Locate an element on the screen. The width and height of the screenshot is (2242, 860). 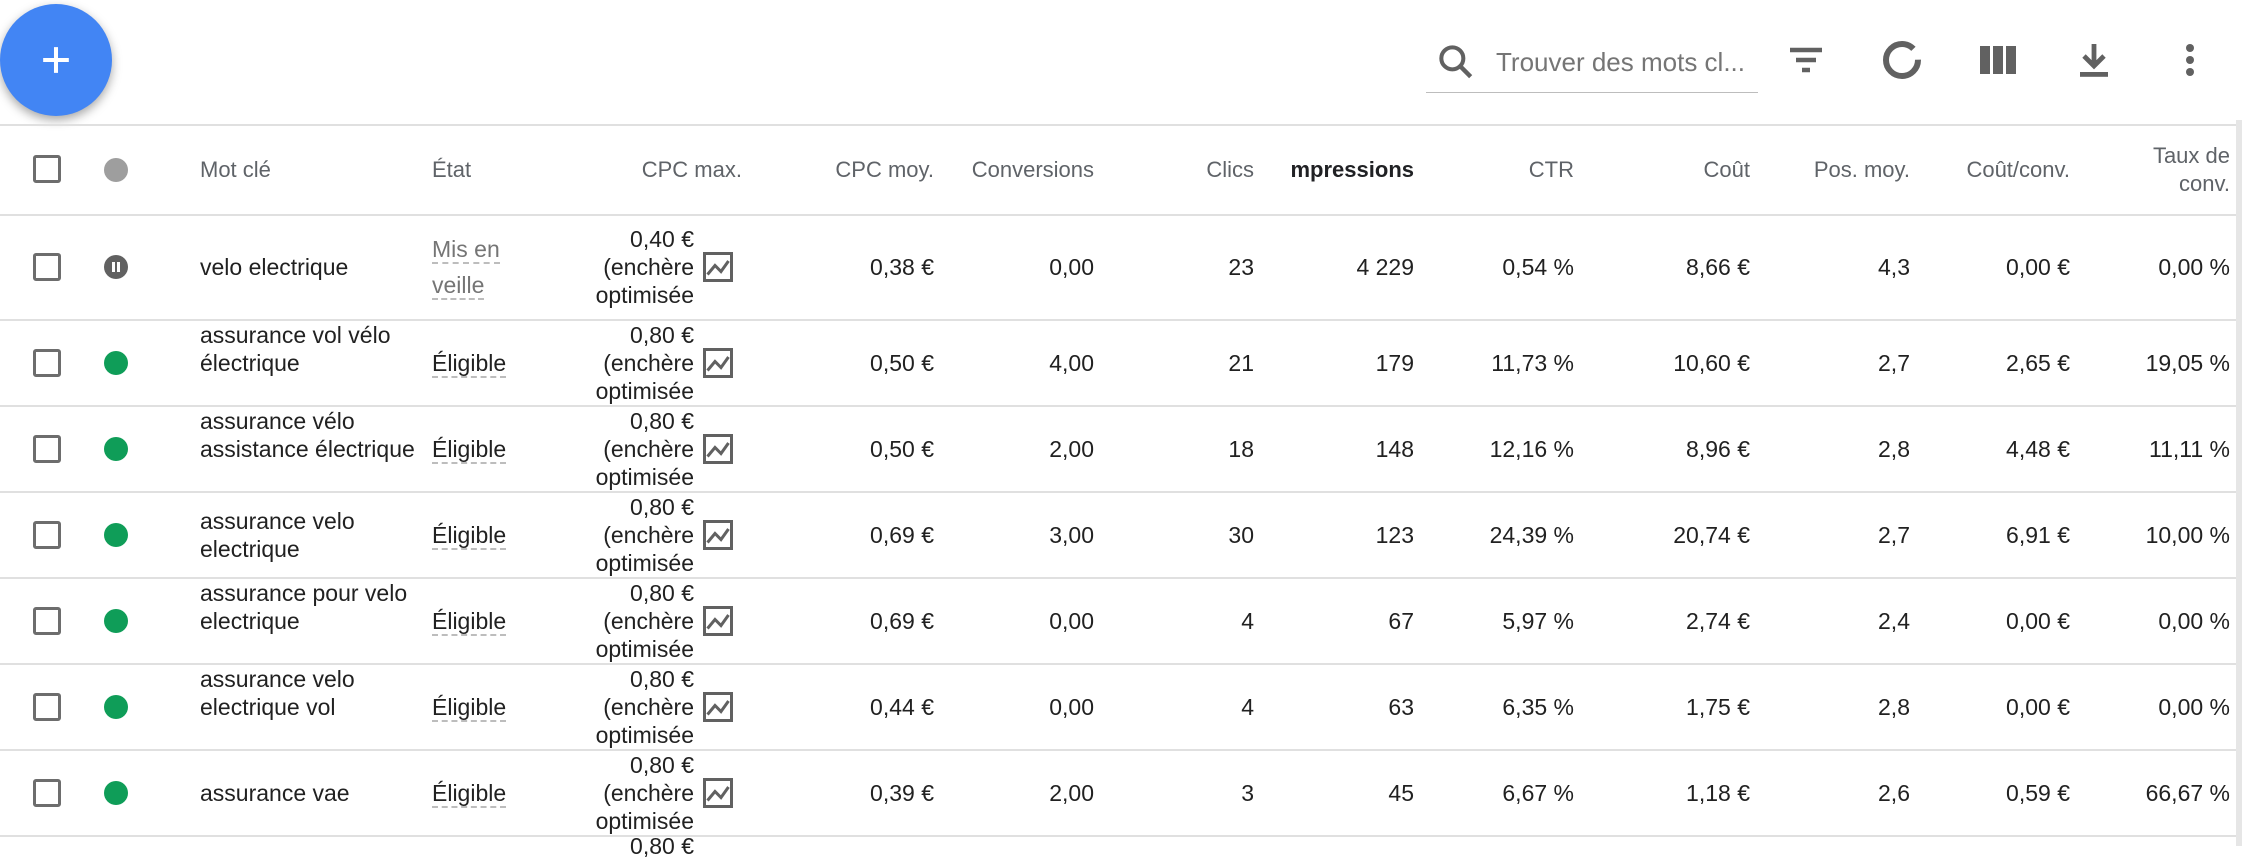
eligible-status-dot is located at coordinates (116, 449).